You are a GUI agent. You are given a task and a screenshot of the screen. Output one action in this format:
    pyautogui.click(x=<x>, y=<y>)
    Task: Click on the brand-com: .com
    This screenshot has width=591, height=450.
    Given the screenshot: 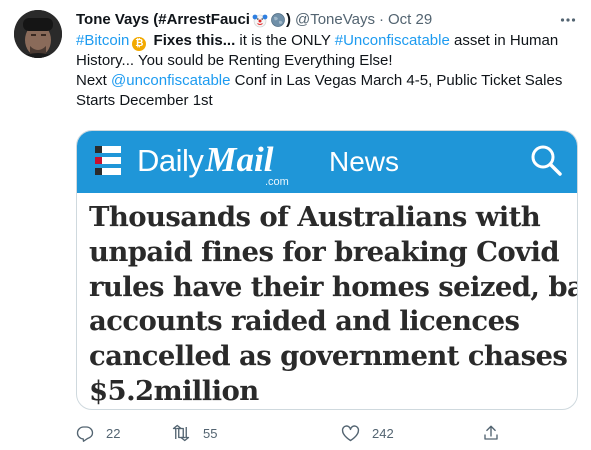 What is the action you would take?
    pyautogui.click(x=277, y=182)
    